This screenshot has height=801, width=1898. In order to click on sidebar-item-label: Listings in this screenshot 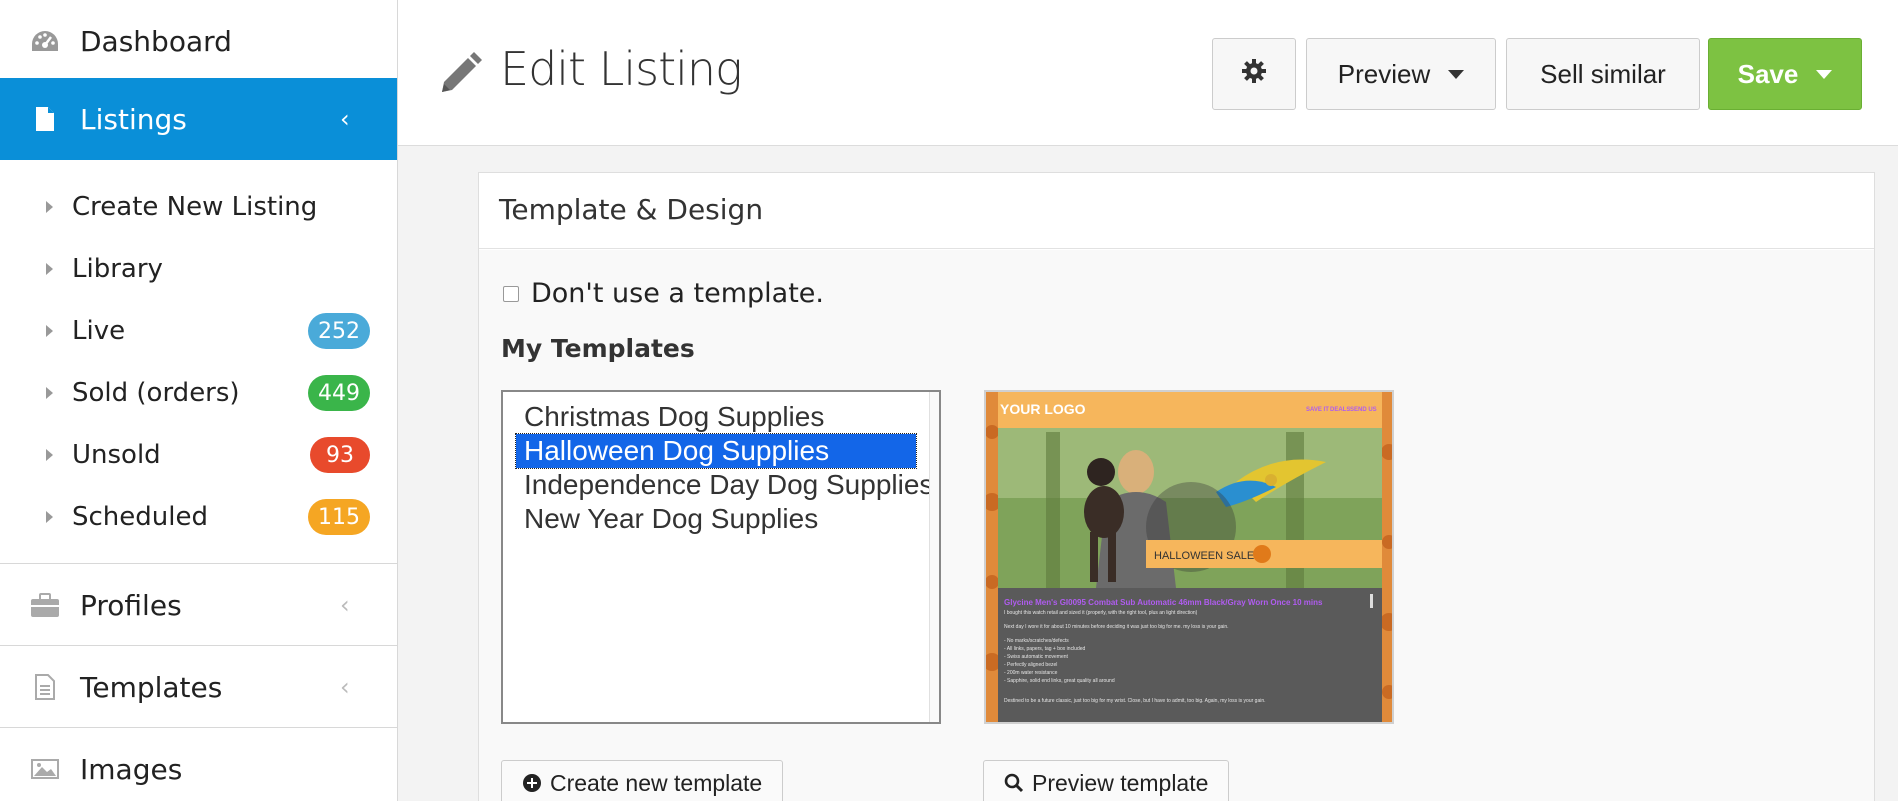, I will do `click(133, 119)`.